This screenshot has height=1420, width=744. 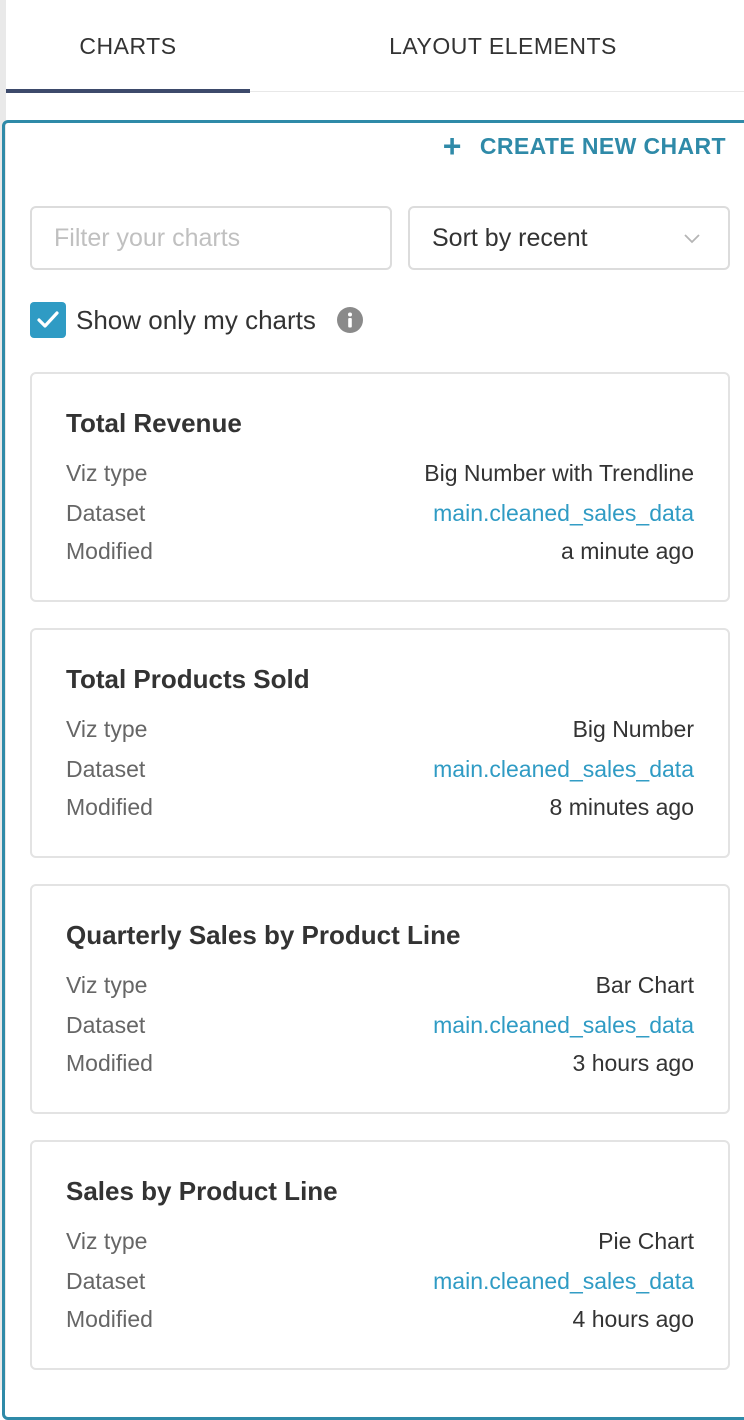 I want to click on create-new-chart-label: CREATE NEW CHART, so click(x=602, y=145).